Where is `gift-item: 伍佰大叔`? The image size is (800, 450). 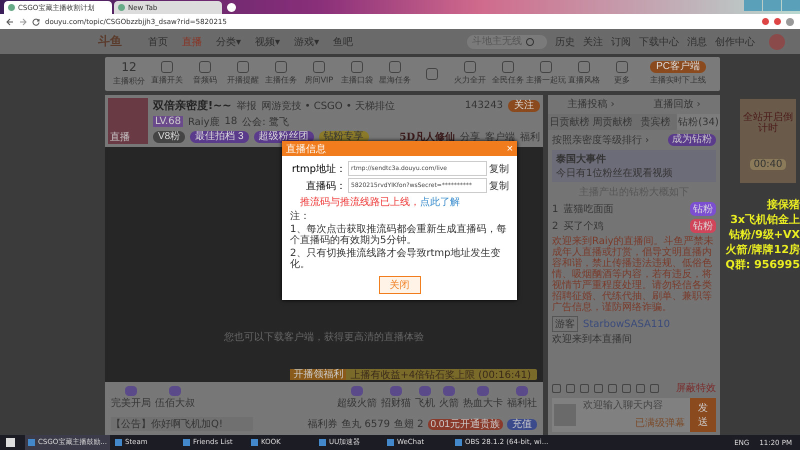 gift-item: 伍佰大叔 is located at coordinates (175, 398).